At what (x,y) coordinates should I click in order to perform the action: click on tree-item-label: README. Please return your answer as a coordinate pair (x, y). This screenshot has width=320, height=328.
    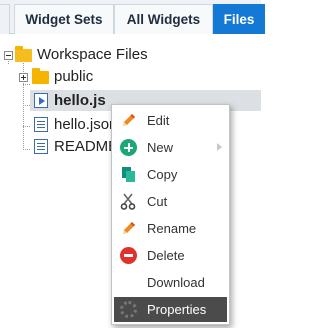
    Looking at the image, I should click on (86, 146).